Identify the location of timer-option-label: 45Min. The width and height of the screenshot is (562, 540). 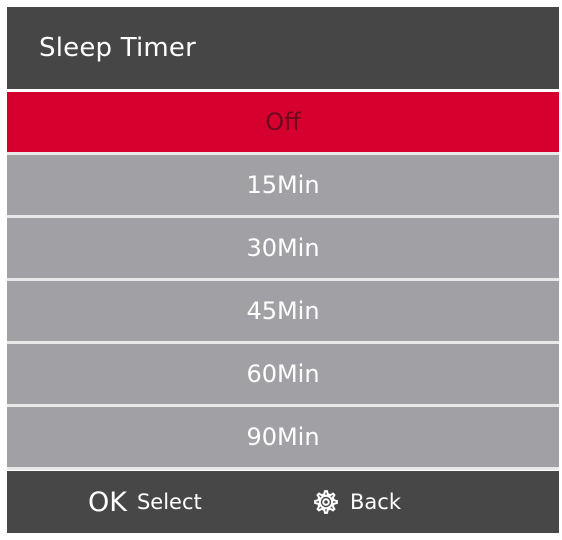
(283, 311).